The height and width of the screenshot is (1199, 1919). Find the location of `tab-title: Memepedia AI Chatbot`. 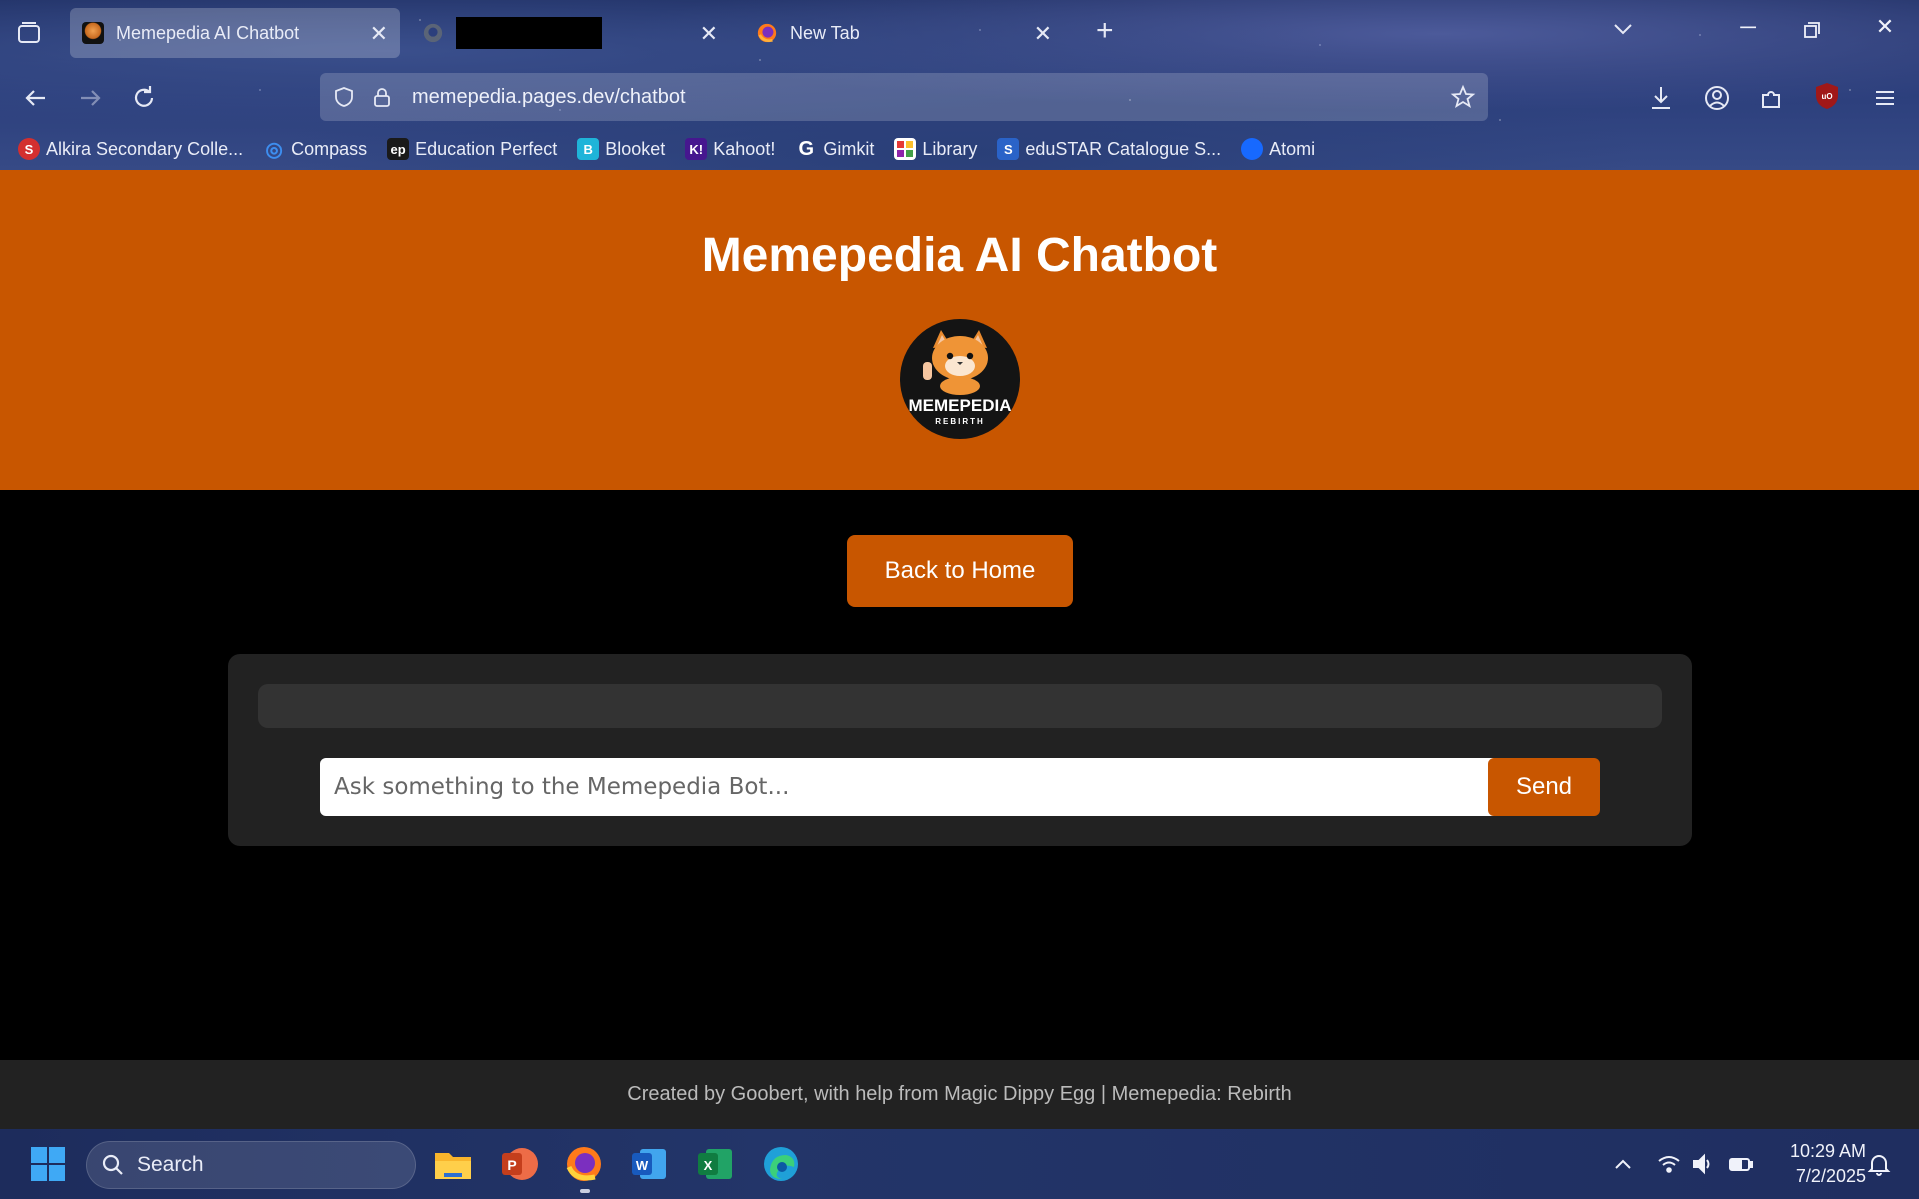

tab-title: Memepedia AI Chatbot is located at coordinates (208, 32).